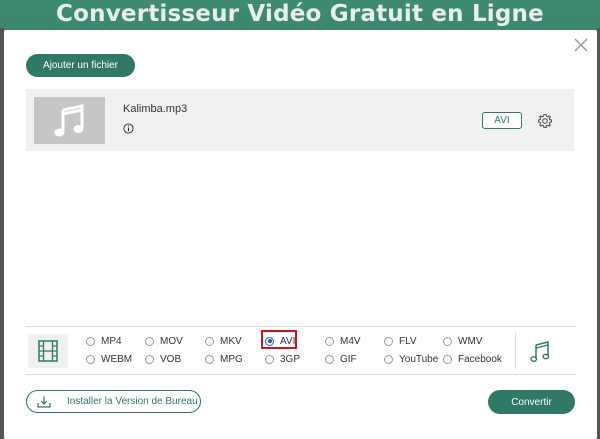 The width and height of the screenshot is (600, 439). I want to click on format-option-gif: GIF, so click(341, 359).